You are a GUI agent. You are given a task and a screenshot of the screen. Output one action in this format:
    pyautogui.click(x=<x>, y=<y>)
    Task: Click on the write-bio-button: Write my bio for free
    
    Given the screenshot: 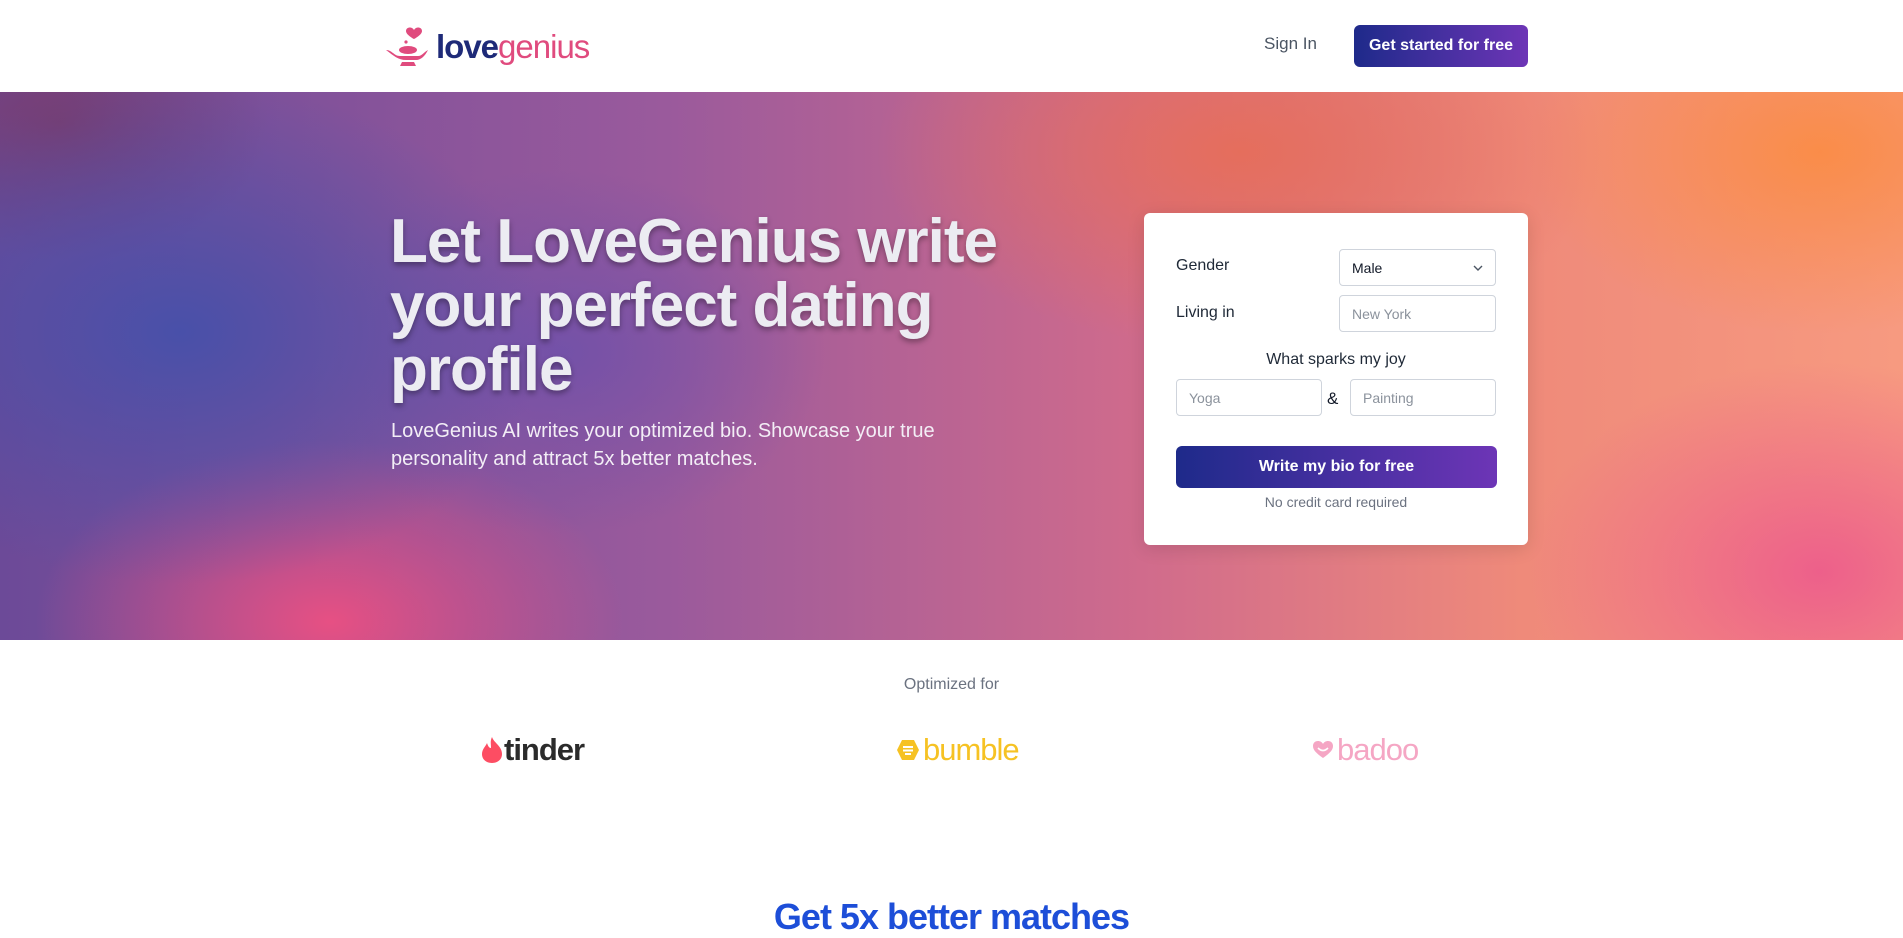 What is the action you would take?
    pyautogui.click(x=1336, y=467)
    